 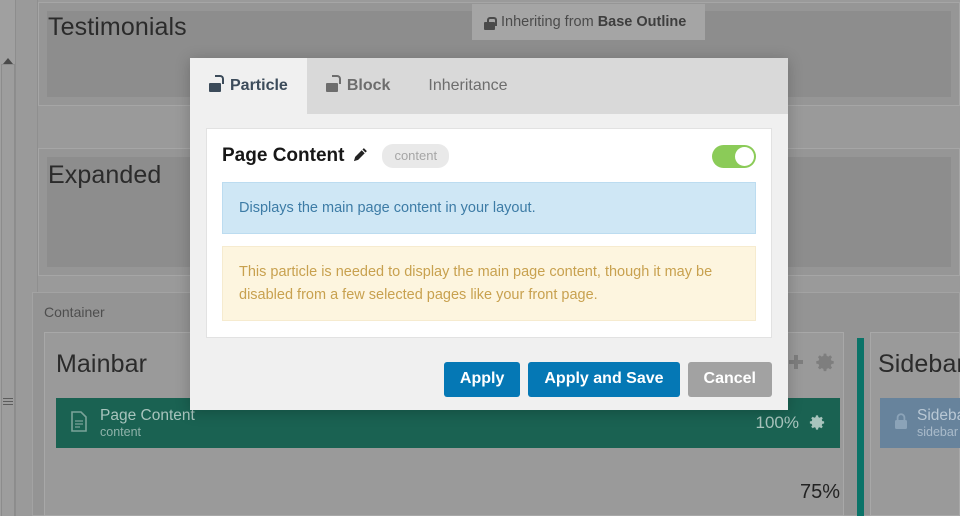 I want to click on mainbar-width-label: 75%, so click(x=820, y=492).